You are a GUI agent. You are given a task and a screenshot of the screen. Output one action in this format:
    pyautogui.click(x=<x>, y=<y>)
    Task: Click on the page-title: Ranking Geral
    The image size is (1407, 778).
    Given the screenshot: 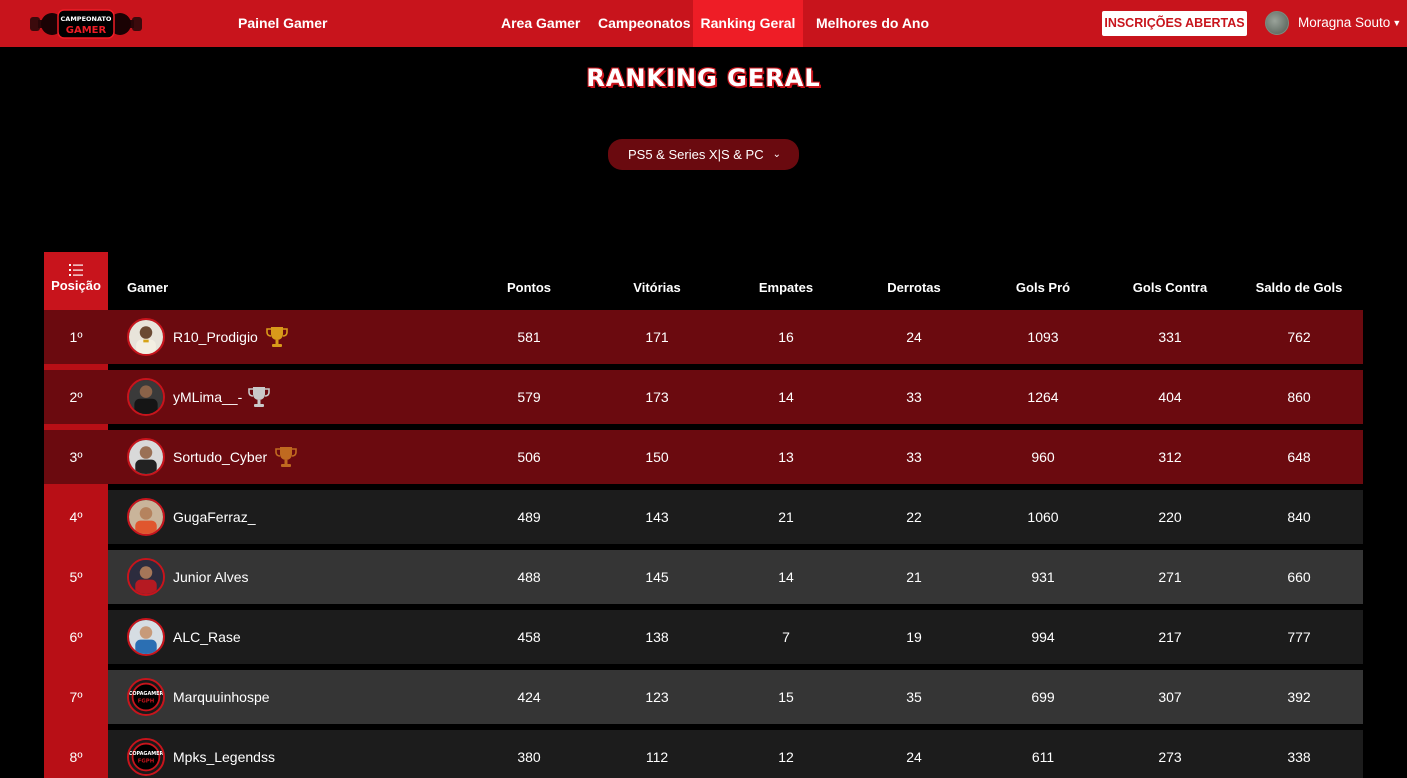 What is the action you would take?
    pyautogui.click(x=703, y=78)
    